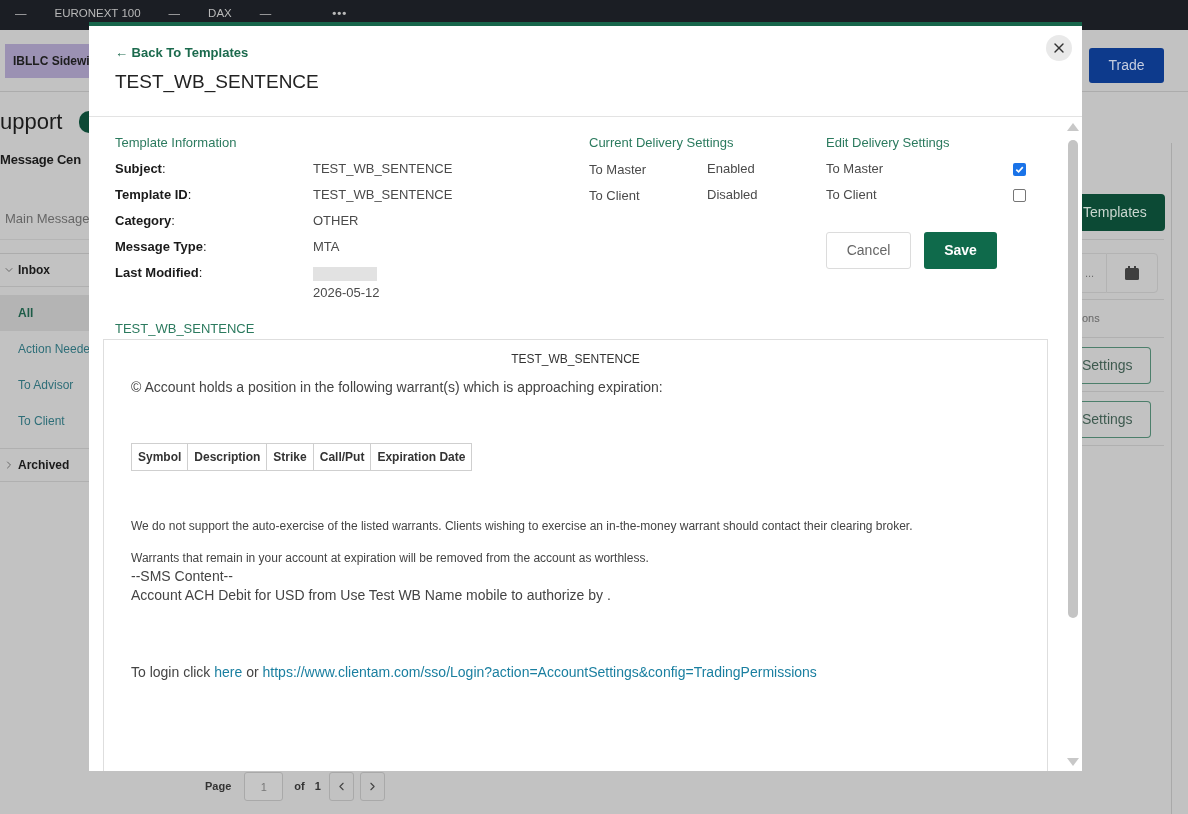 The height and width of the screenshot is (814, 1188). What do you see at coordinates (299, 787) in the screenshot?
I see `of-label: of` at bounding box center [299, 787].